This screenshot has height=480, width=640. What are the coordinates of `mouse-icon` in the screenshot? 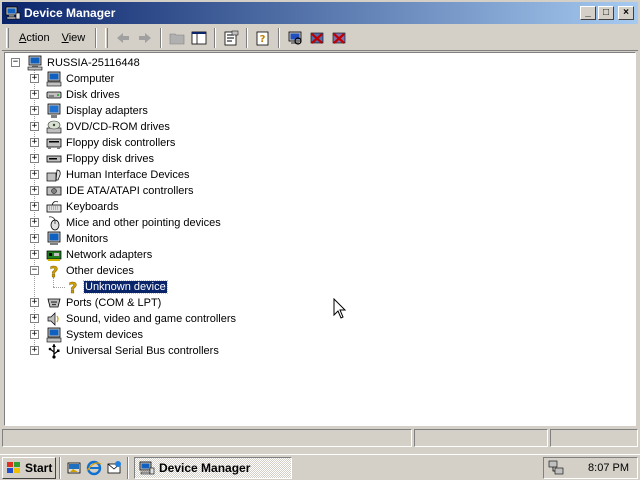 It's located at (54, 223).